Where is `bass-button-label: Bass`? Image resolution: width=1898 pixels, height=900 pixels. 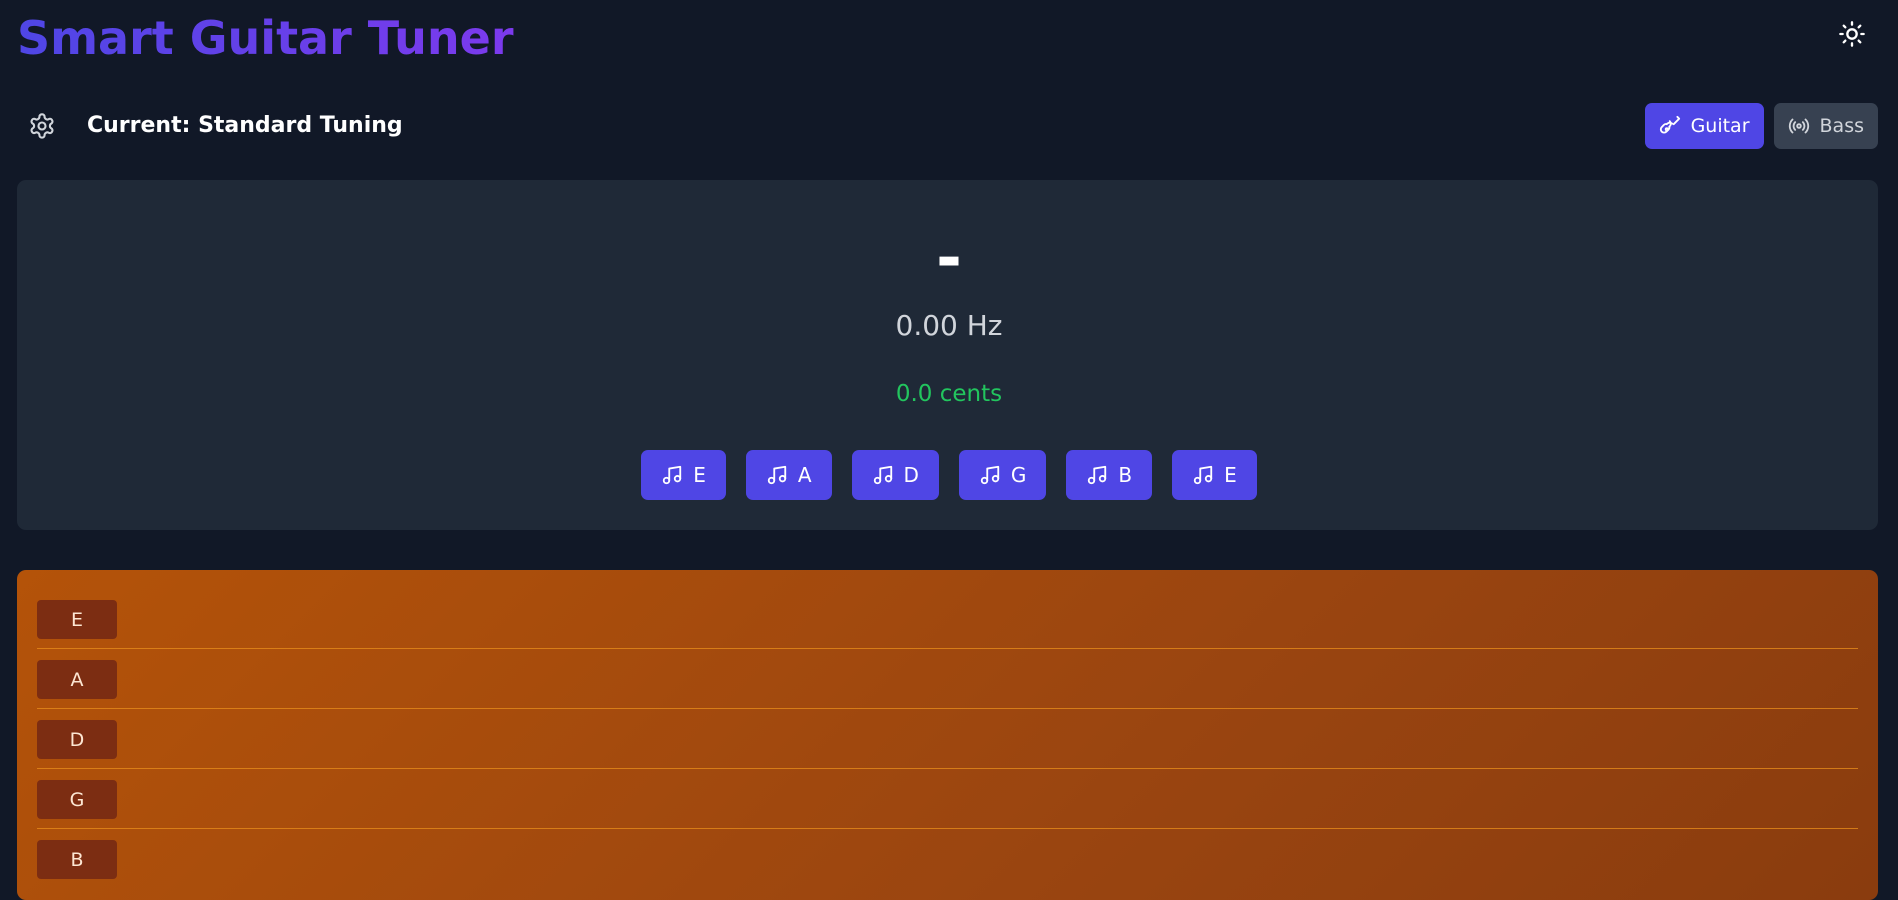 bass-button-label: Bass is located at coordinates (1841, 126).